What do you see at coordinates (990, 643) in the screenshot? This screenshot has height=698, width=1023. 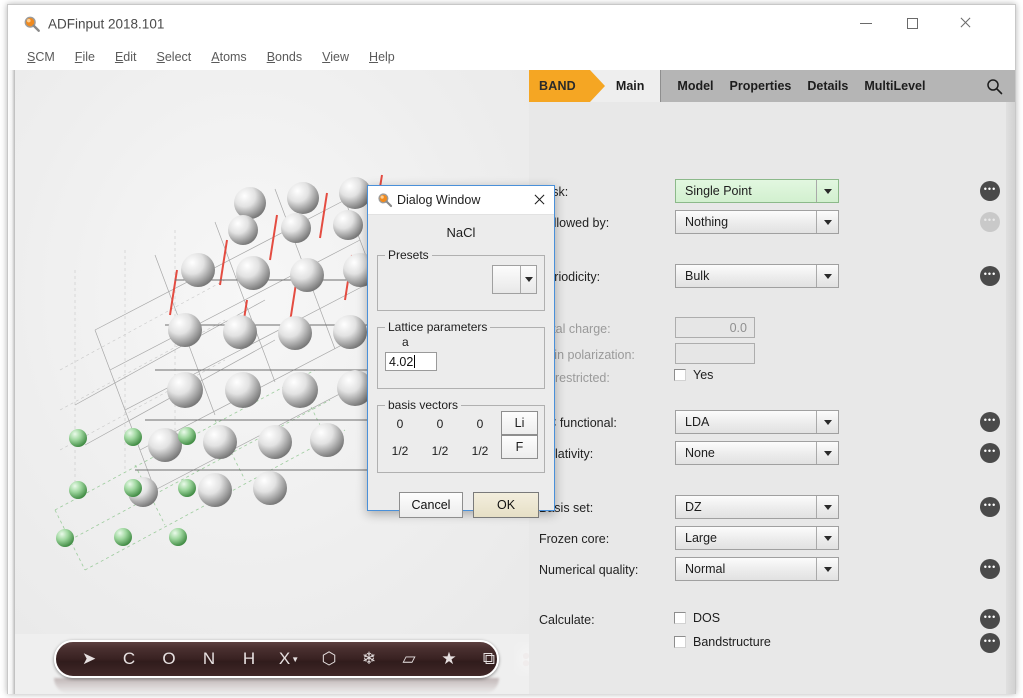 I see `bandstructure-more-button: •••` at bounding box center [990, 643].